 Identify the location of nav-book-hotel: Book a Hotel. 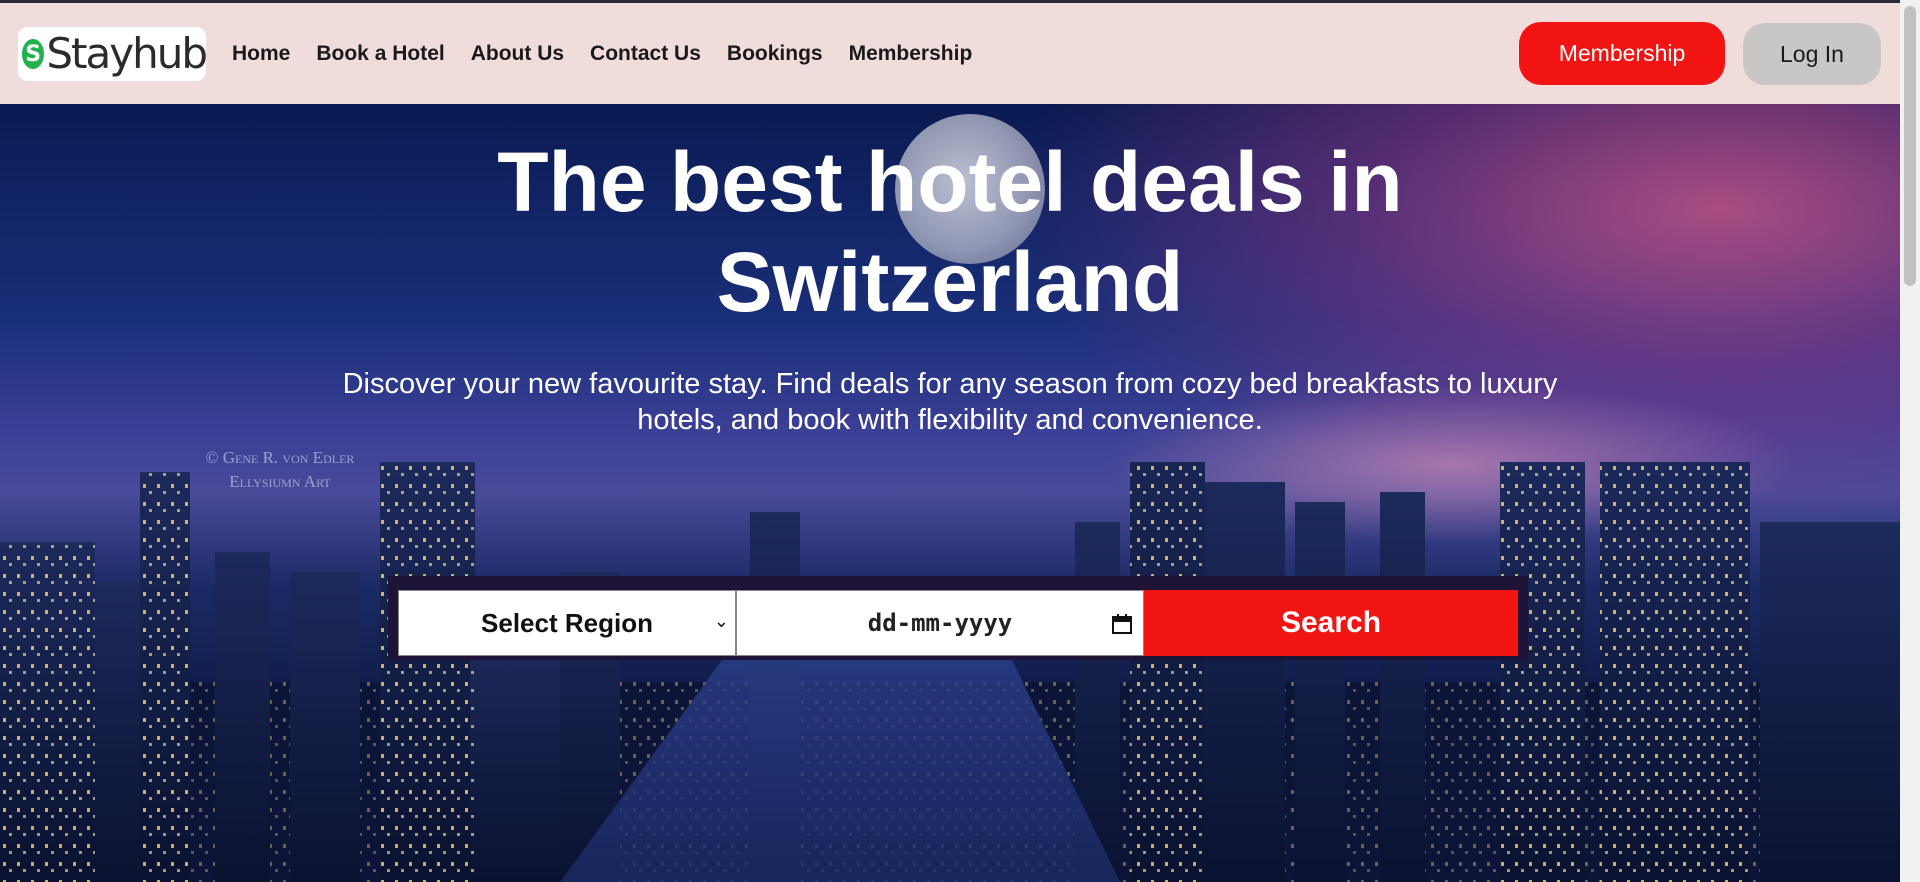
(380, 54).